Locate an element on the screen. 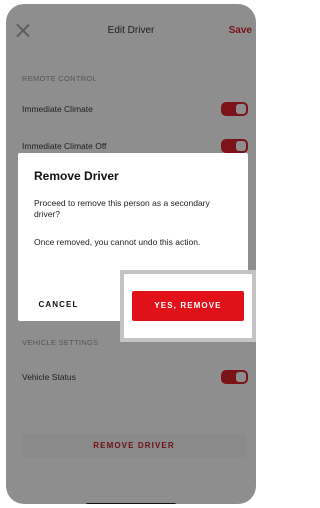 The height and width of the screenshot is (508, 320). page-title: Edit Driver is located at coordinates (131, 30).